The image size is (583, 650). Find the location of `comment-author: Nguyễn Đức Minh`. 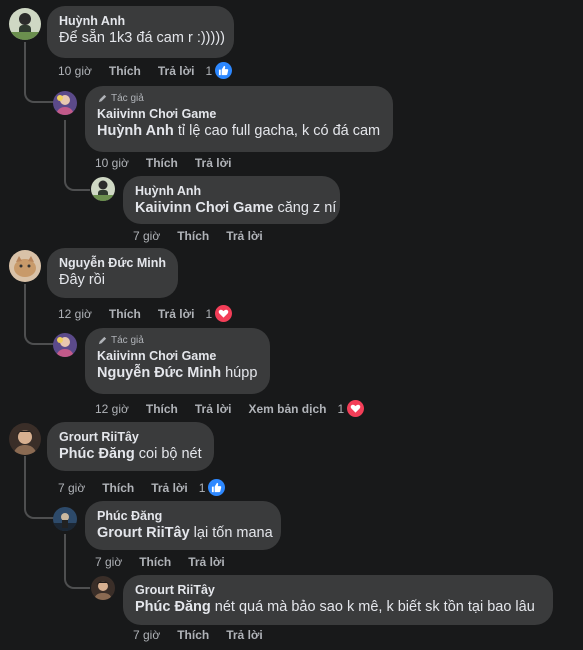

comment-author: Nguyễn Đức Minh is located at coordinates (112, 263).